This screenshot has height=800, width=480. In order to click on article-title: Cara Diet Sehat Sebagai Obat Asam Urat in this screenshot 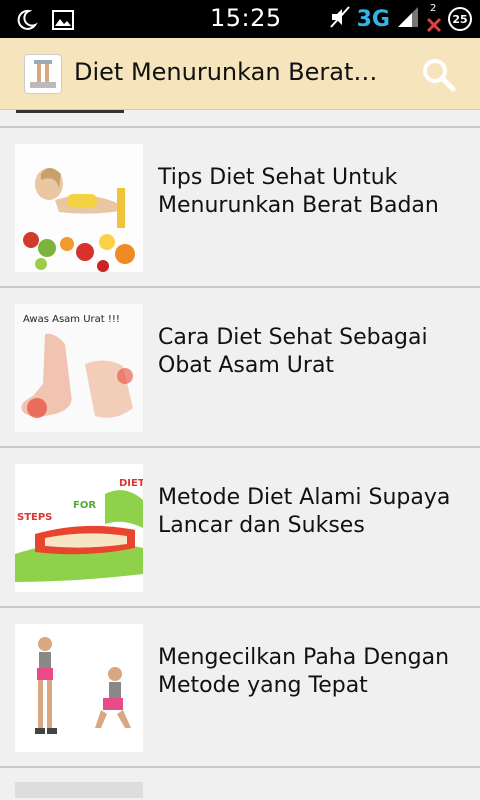, I will do `click(293, 351)`.